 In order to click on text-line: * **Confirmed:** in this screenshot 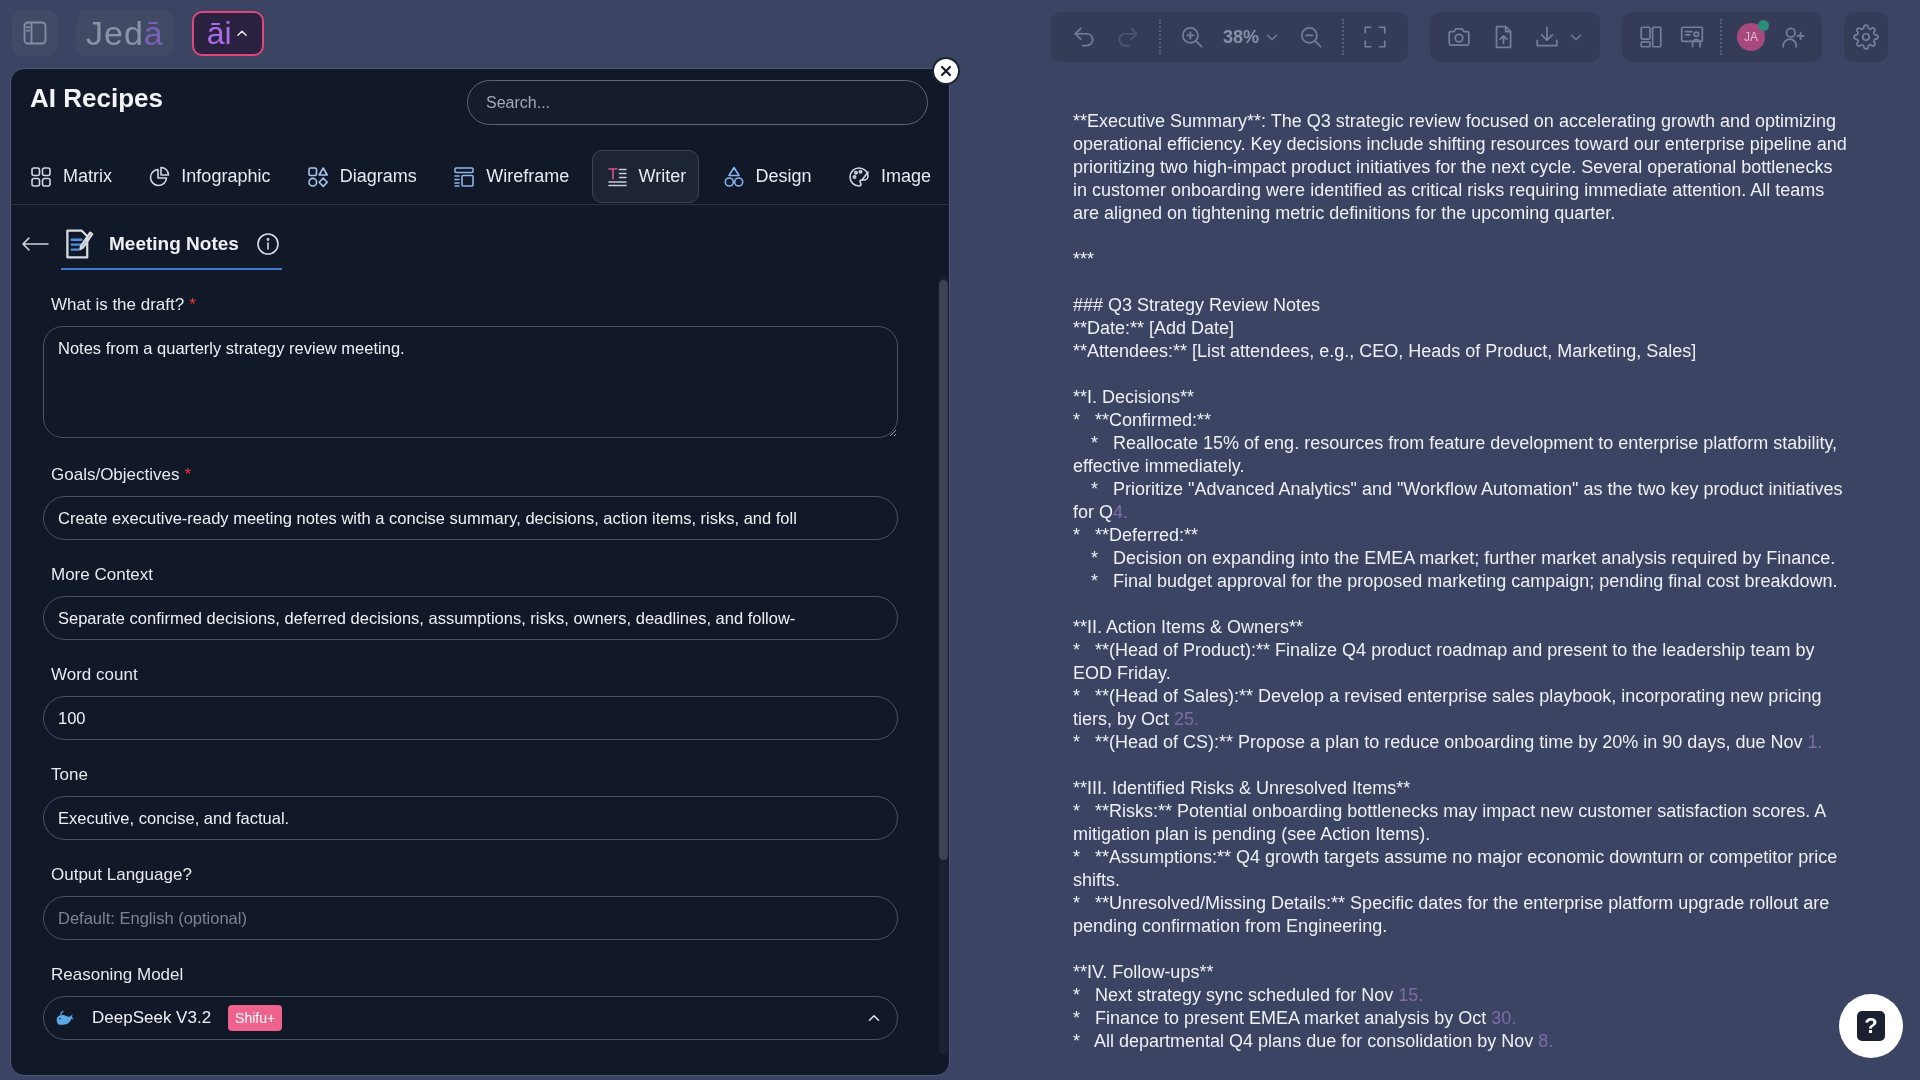, I will do `click(1142, 420)`.